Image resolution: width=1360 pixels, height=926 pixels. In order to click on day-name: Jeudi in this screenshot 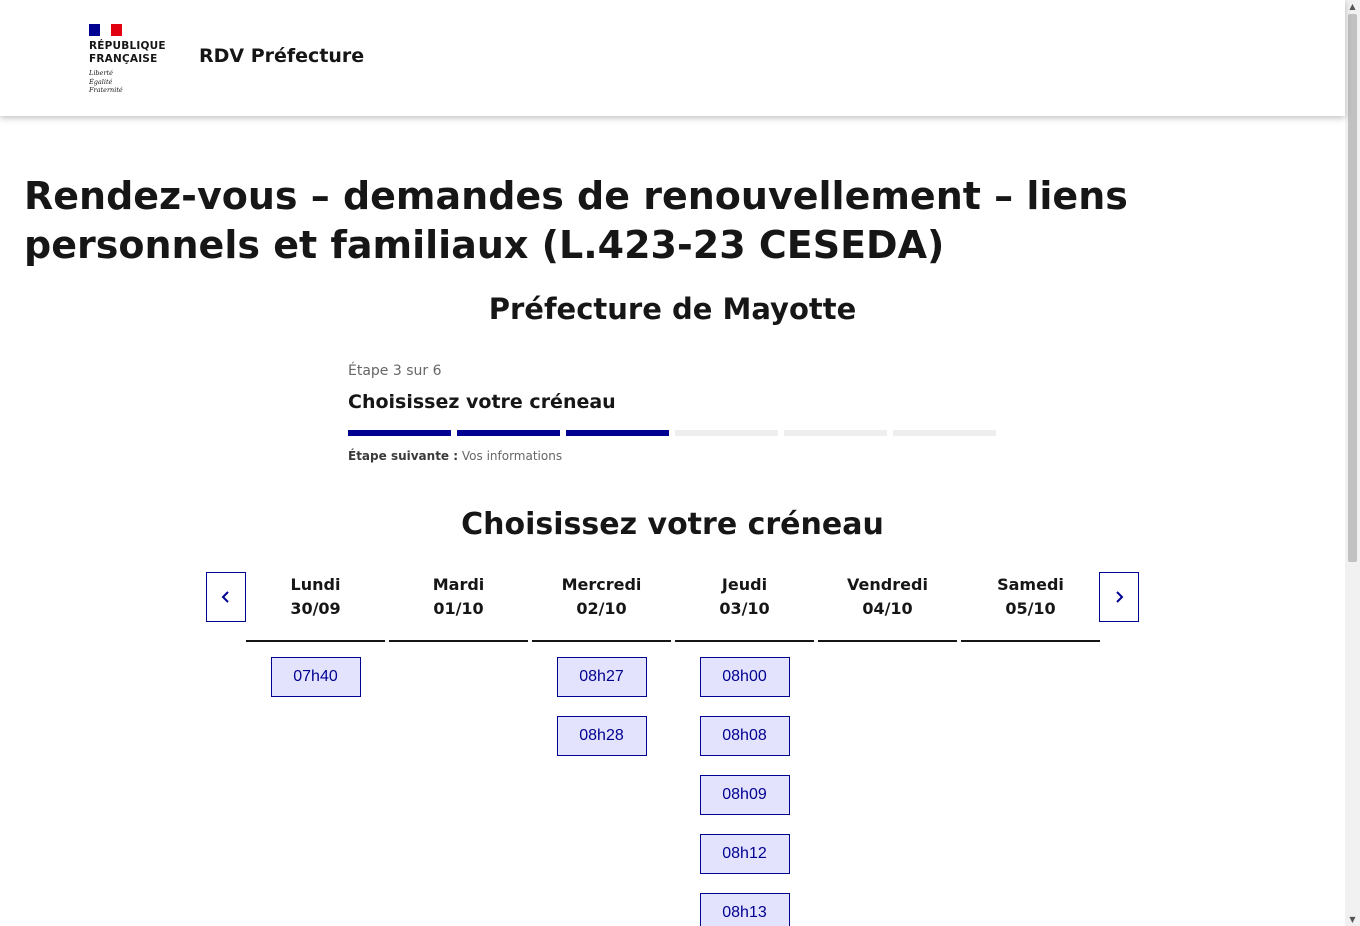, I will do `click(744, 584)`.